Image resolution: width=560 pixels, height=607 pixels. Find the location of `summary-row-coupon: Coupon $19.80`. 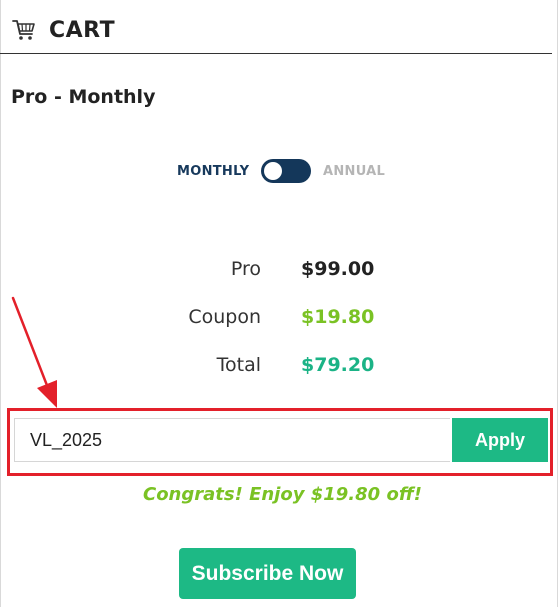

summary-row-coupon: Coupon $19.80 is located at coordinates (280, 318).